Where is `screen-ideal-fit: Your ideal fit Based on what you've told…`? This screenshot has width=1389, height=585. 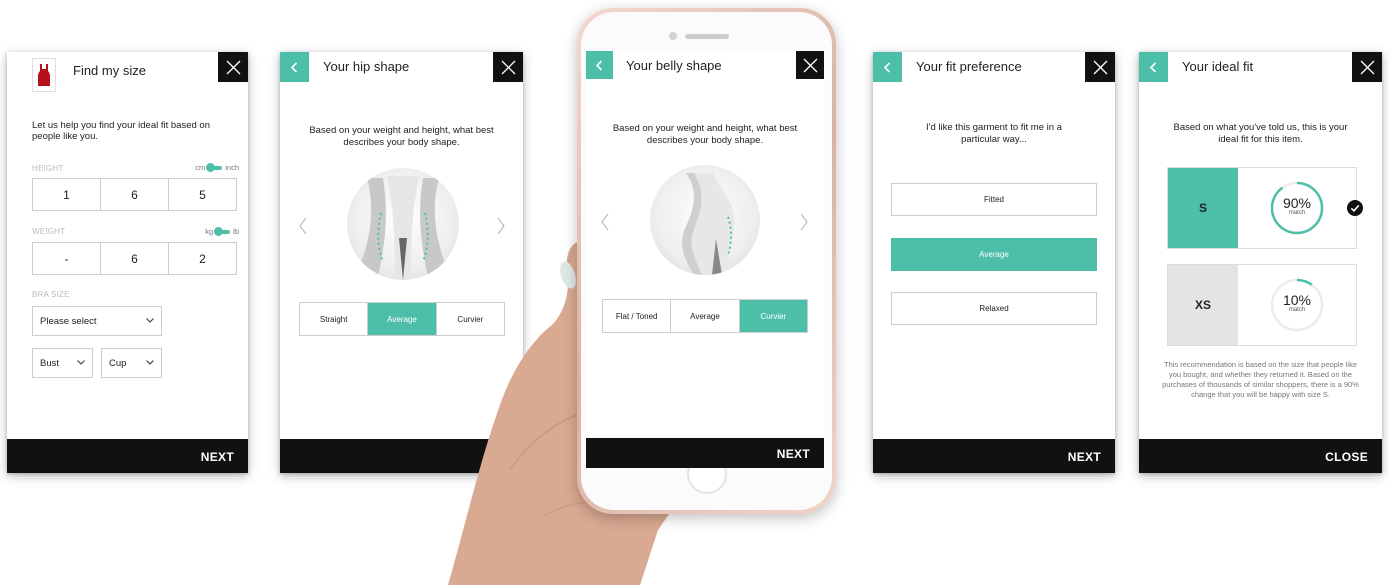
screen-ideal-fit: Your ideal fit Based on what you've told… is located at coordinates (1260, 262).